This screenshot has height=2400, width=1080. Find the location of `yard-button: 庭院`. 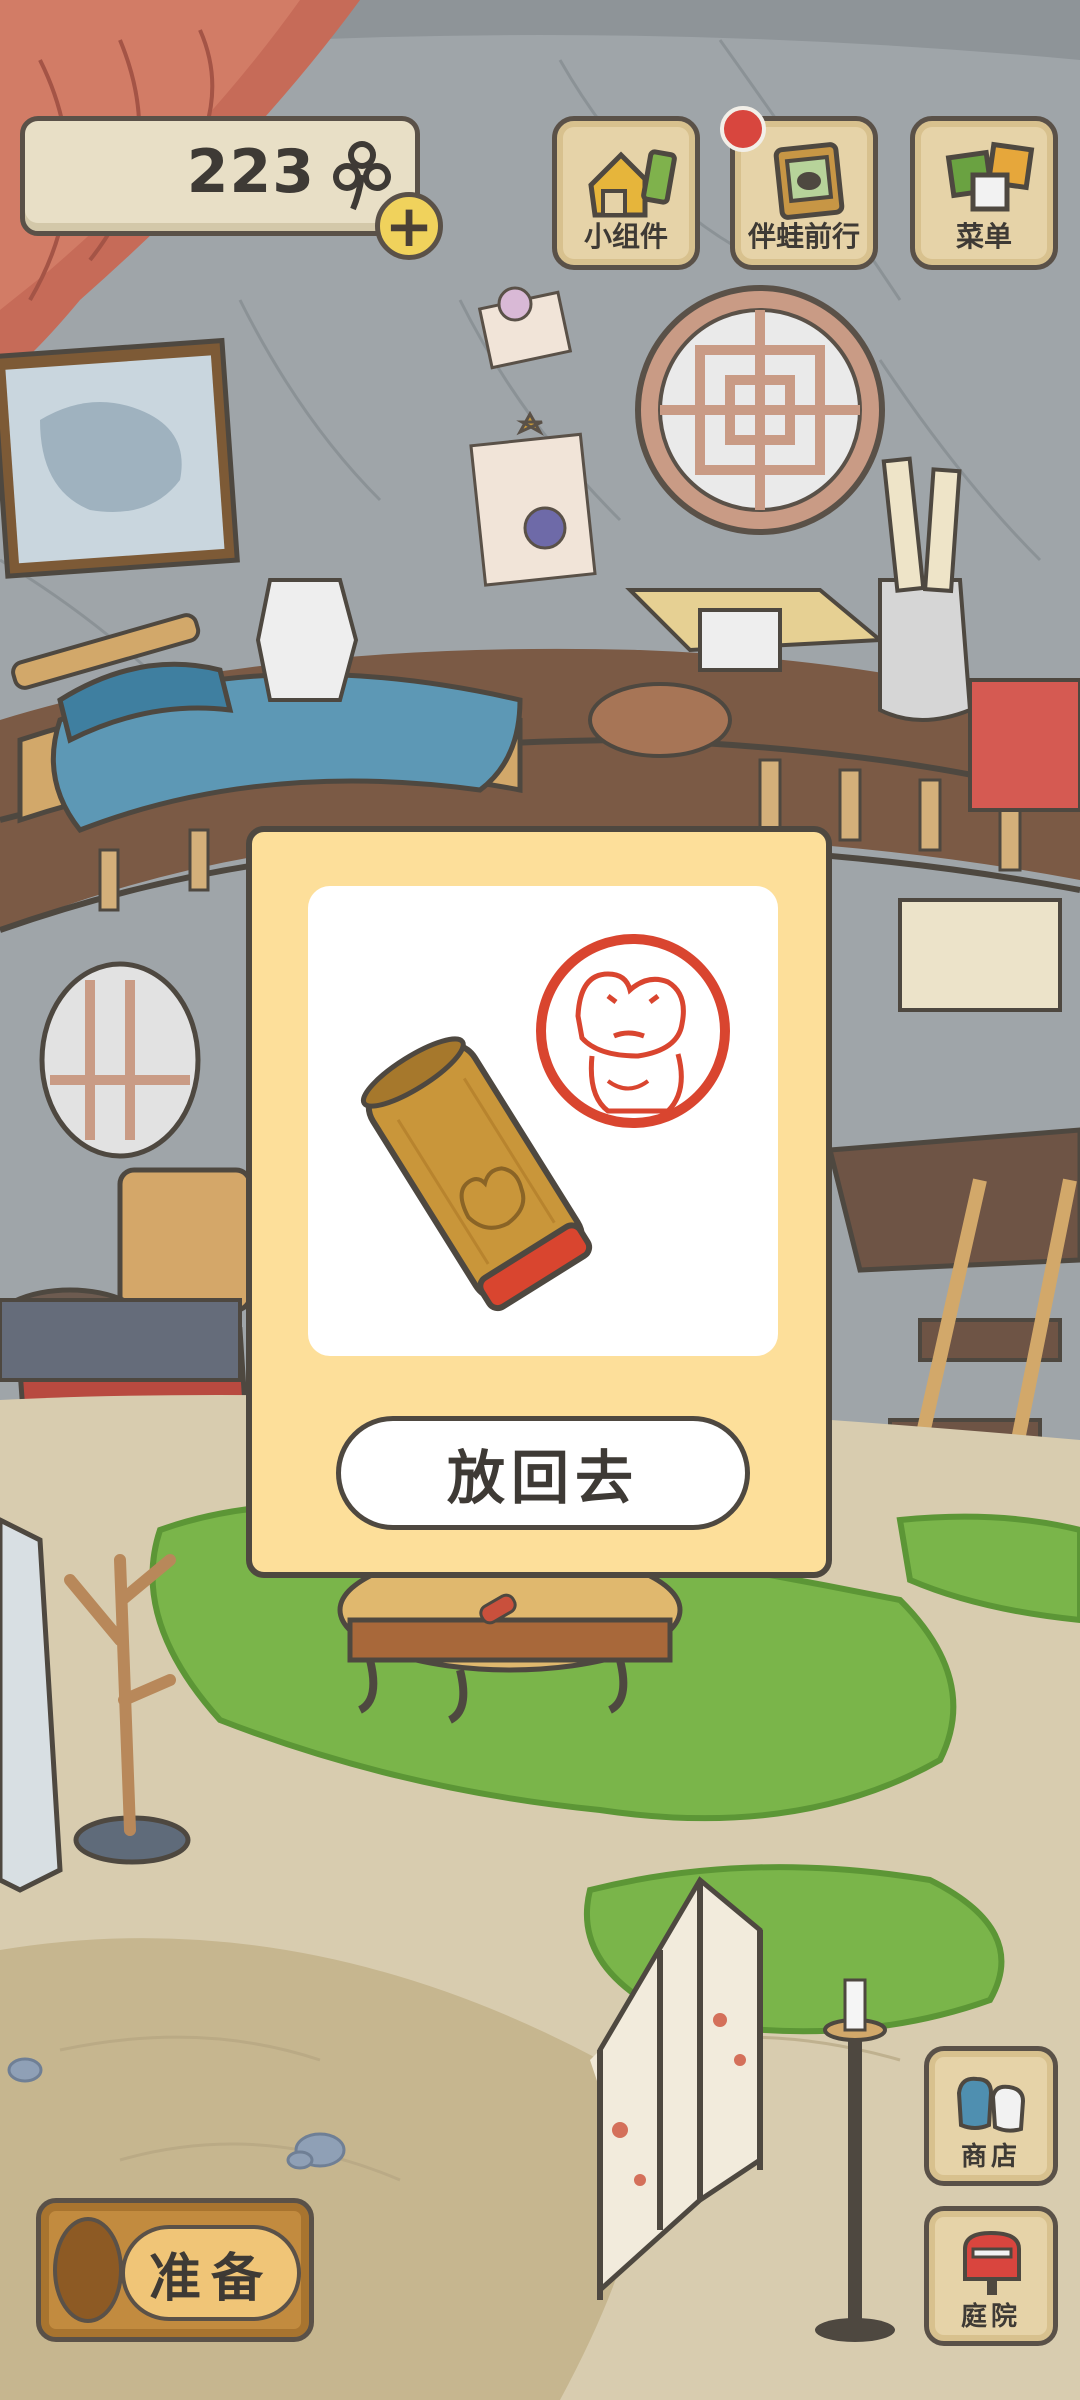

yard-button: 庭院 is located at coordinates (991, 2276).